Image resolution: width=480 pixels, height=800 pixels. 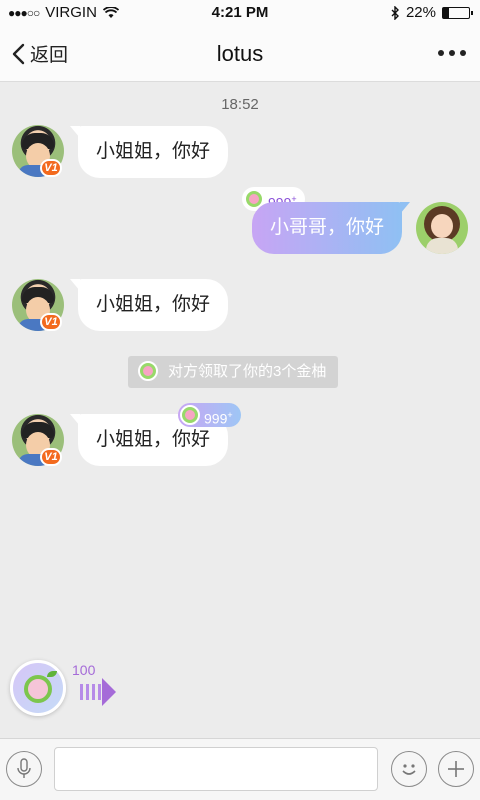 What do you see at coordinates (216, 769) in the screenshot?
I see `message-input` at bounding box center [216, 769].